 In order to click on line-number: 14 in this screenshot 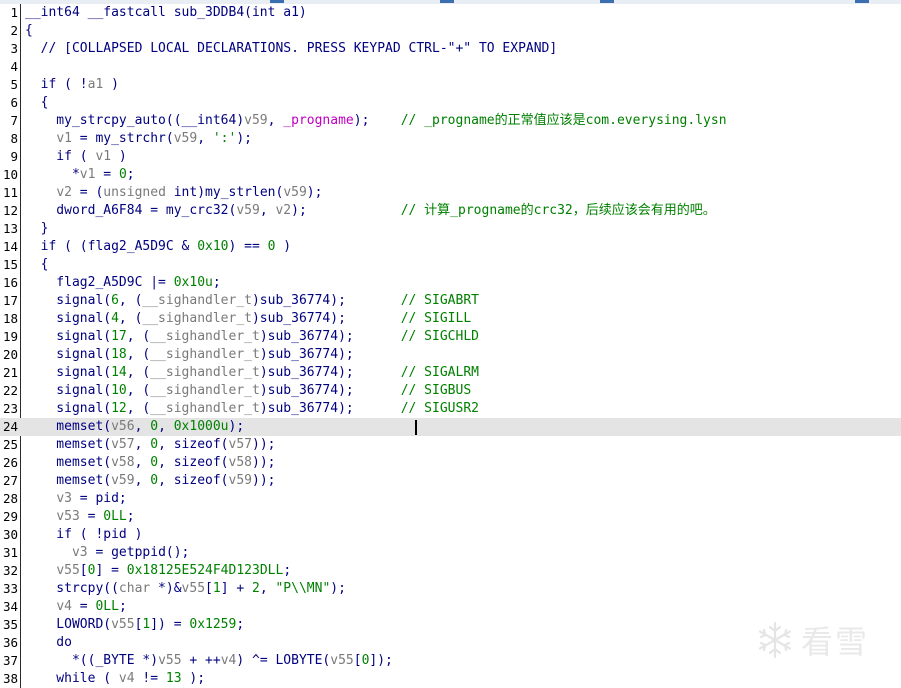, I will do `click(10, 246)`.